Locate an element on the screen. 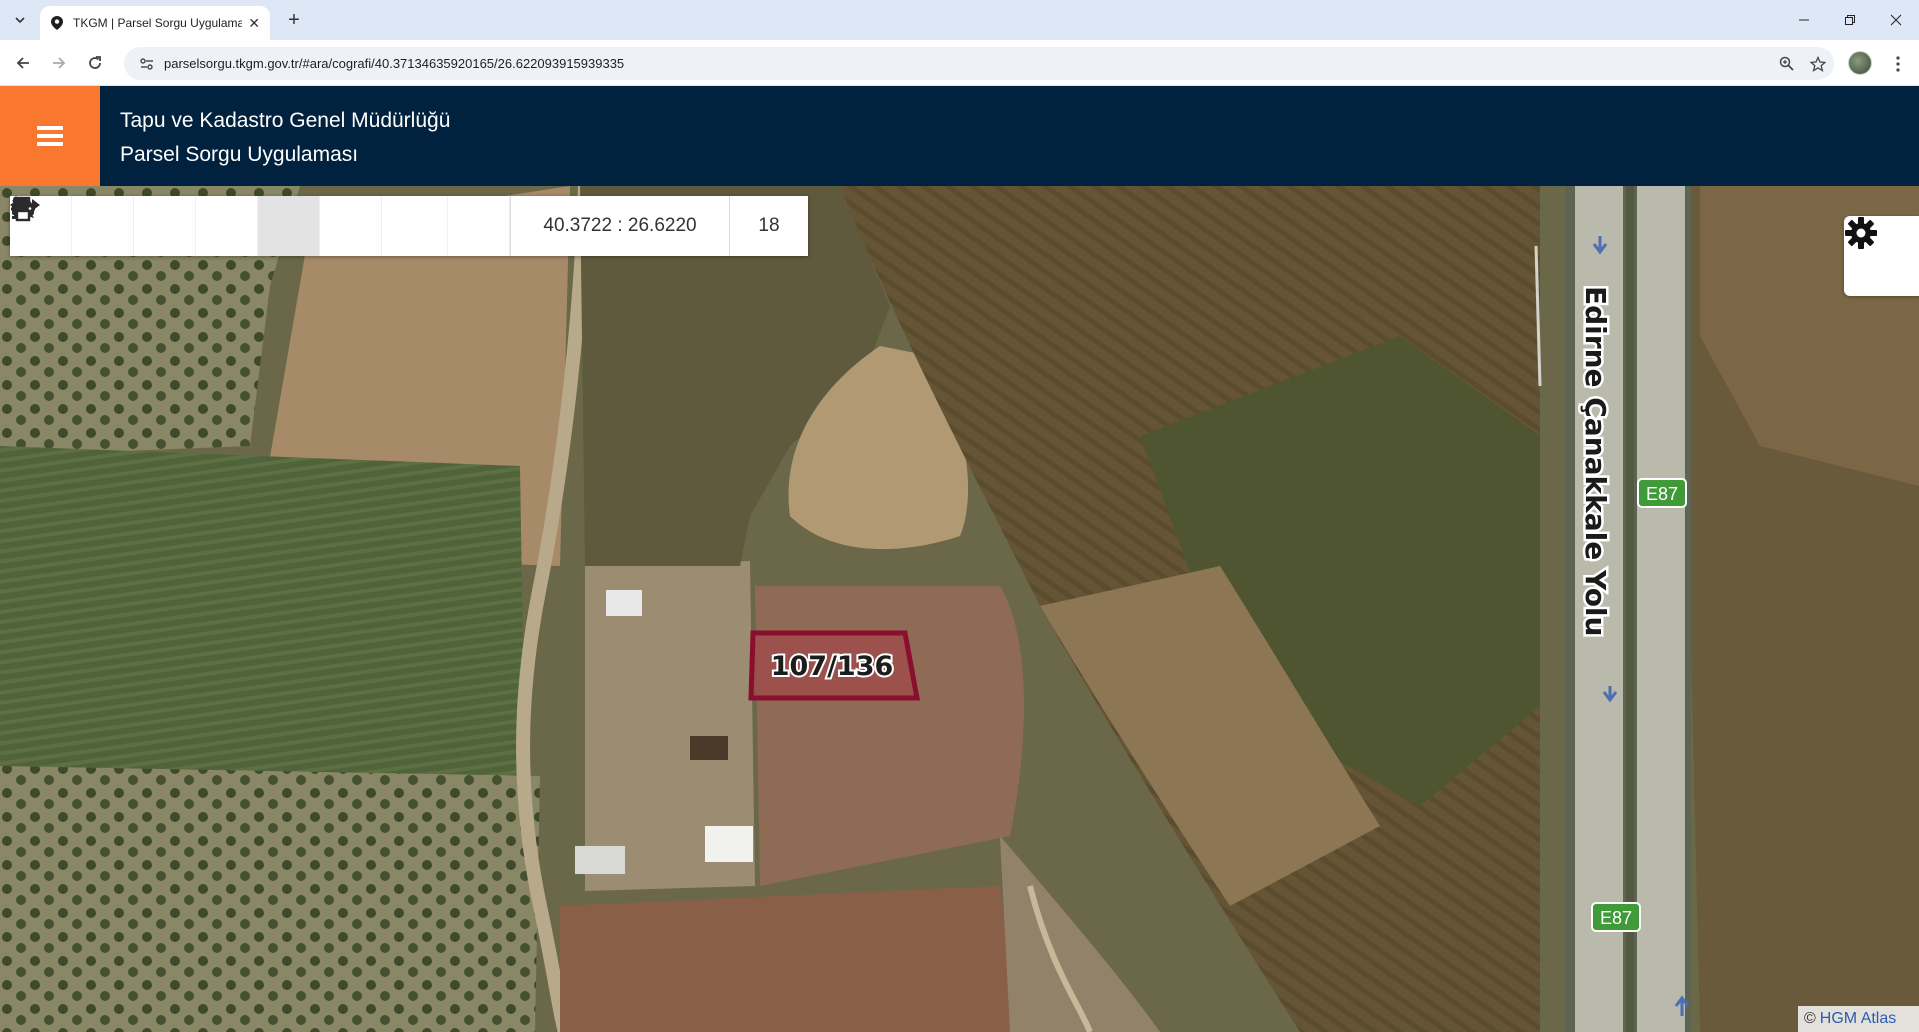 Image resolution: width=1919 pixels, height=1032 pixels. minimize-button is located at coordinates (1804, 20).